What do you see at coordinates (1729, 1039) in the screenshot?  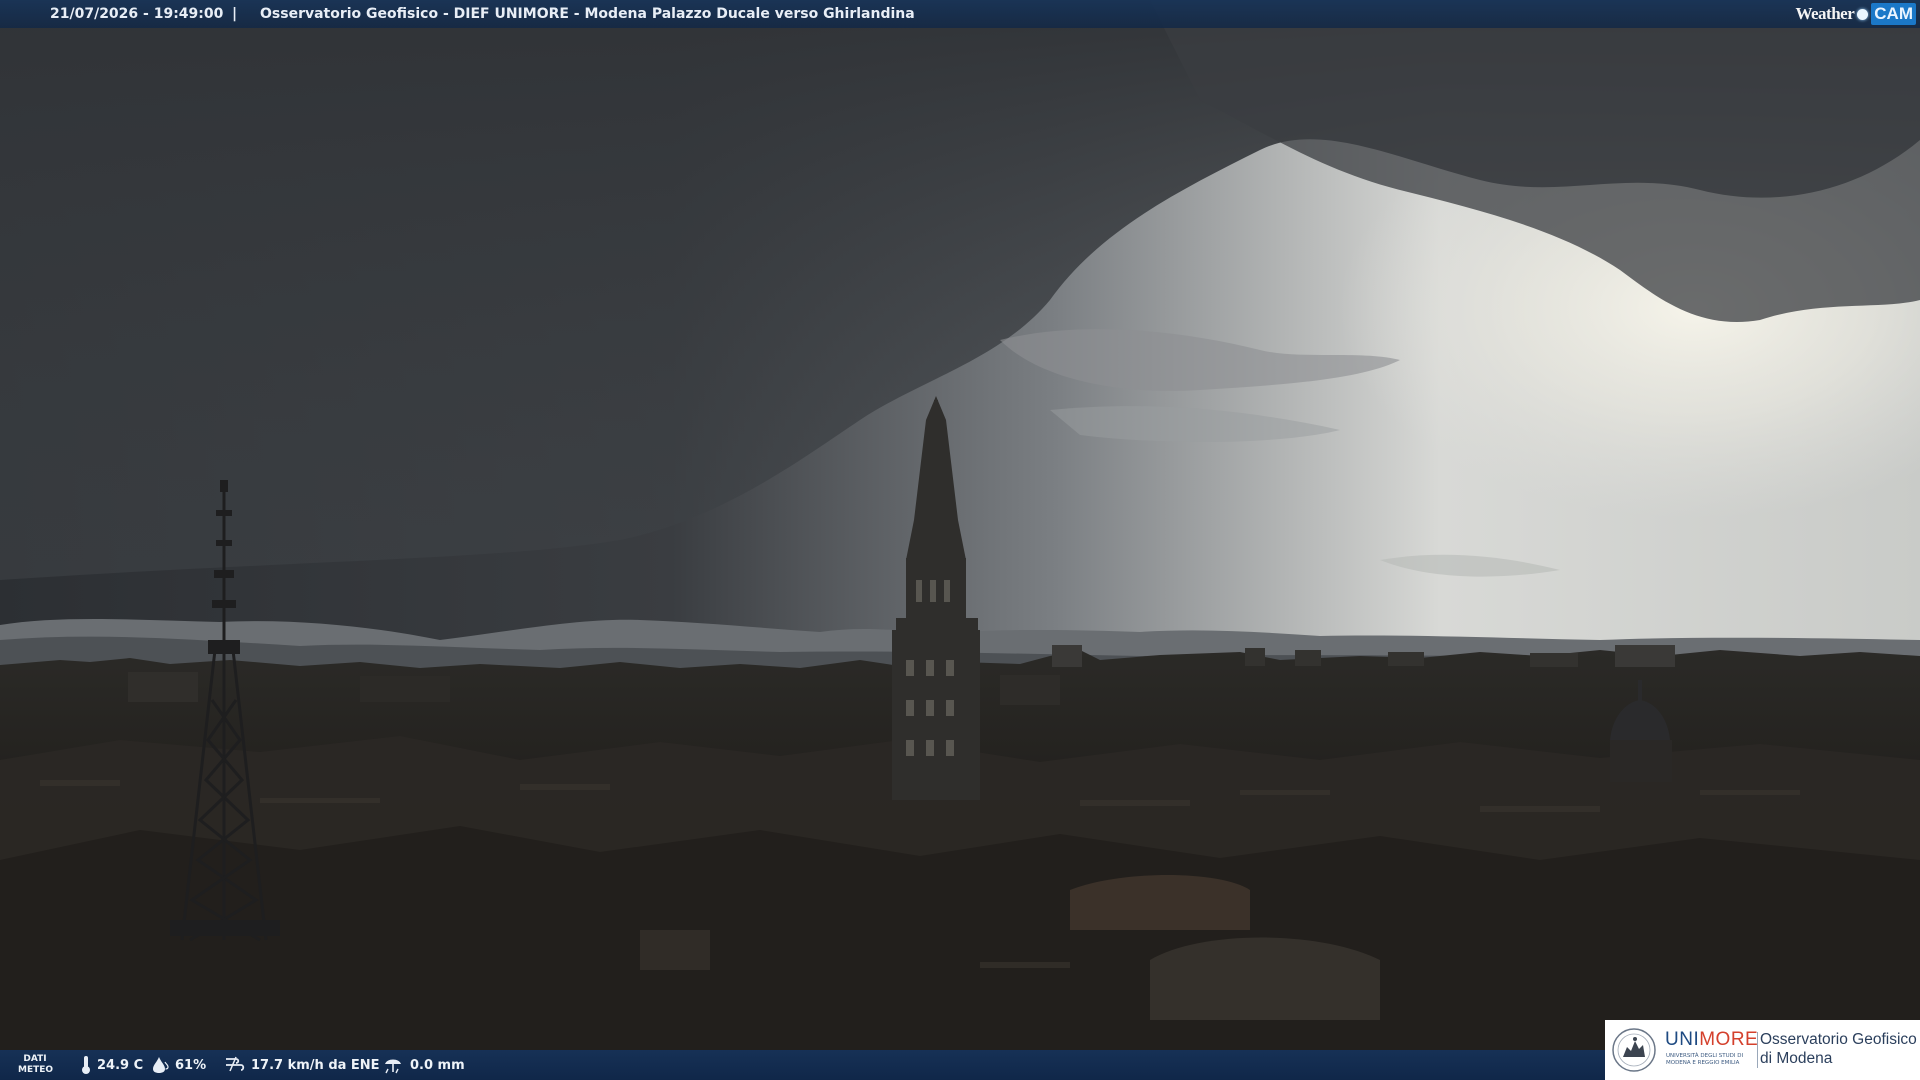 I see `unimore-wordmark-more: MORE` at bounding box center [1729, 1039].